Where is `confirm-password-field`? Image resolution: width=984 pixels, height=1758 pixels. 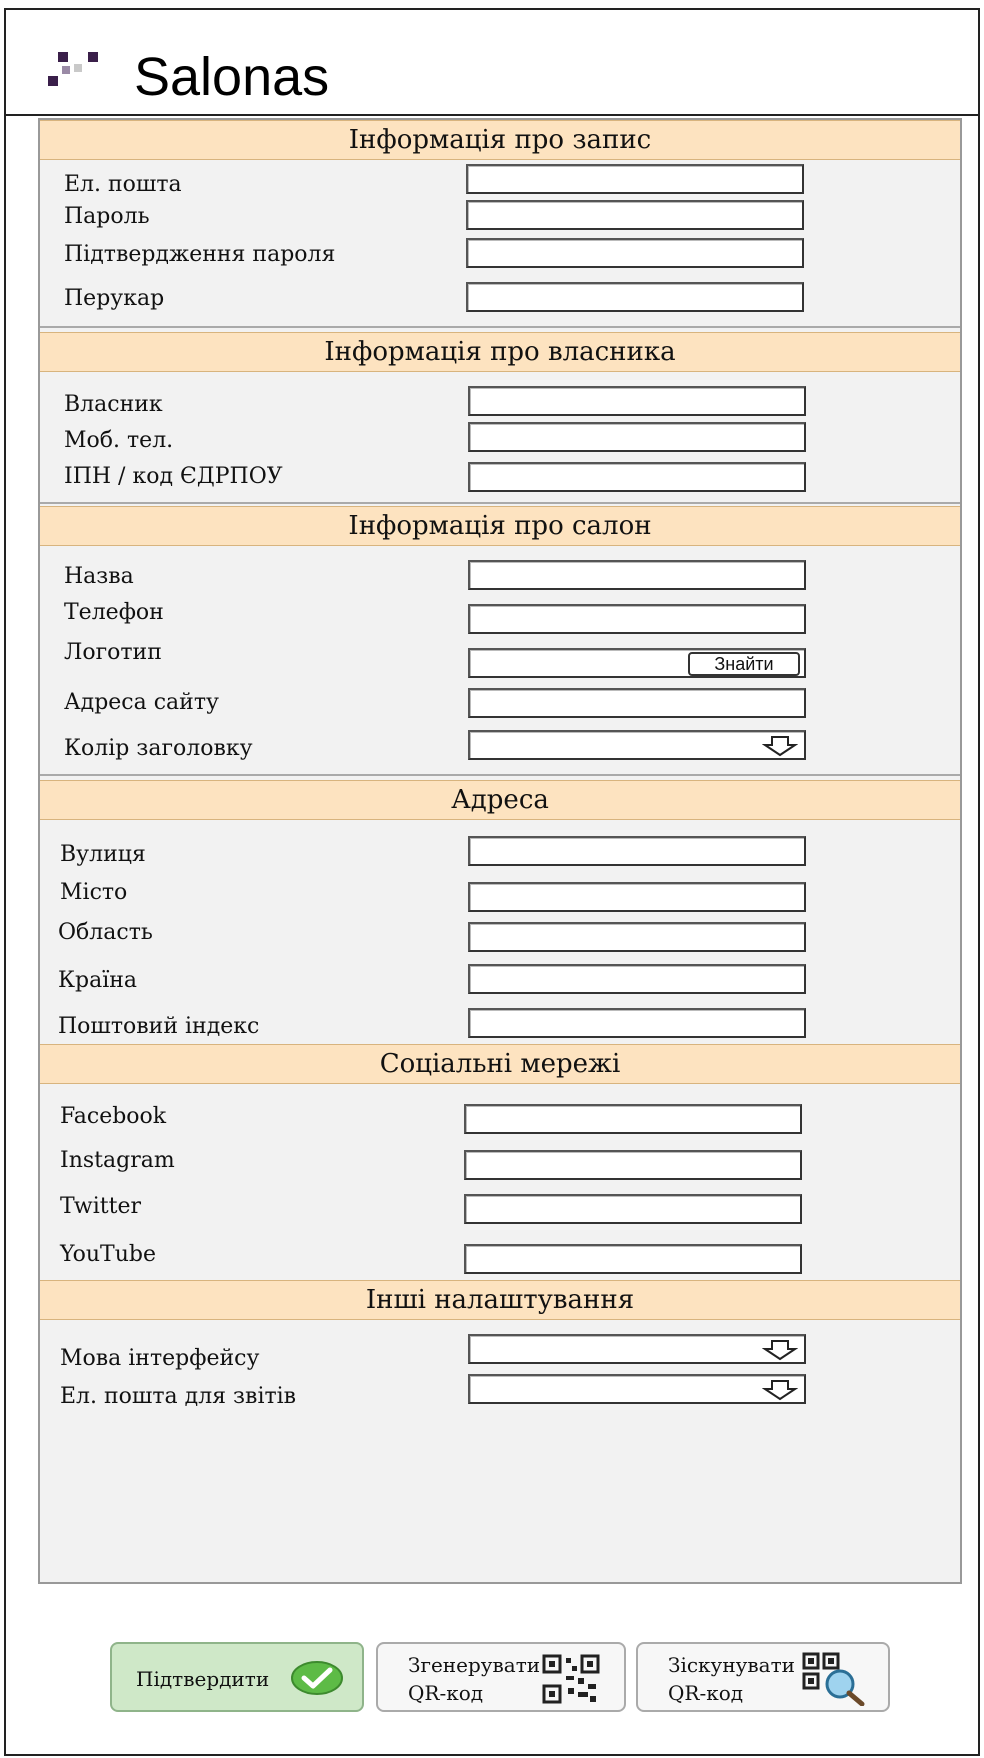 confirm-password-field is located at coordinates (635, 253).